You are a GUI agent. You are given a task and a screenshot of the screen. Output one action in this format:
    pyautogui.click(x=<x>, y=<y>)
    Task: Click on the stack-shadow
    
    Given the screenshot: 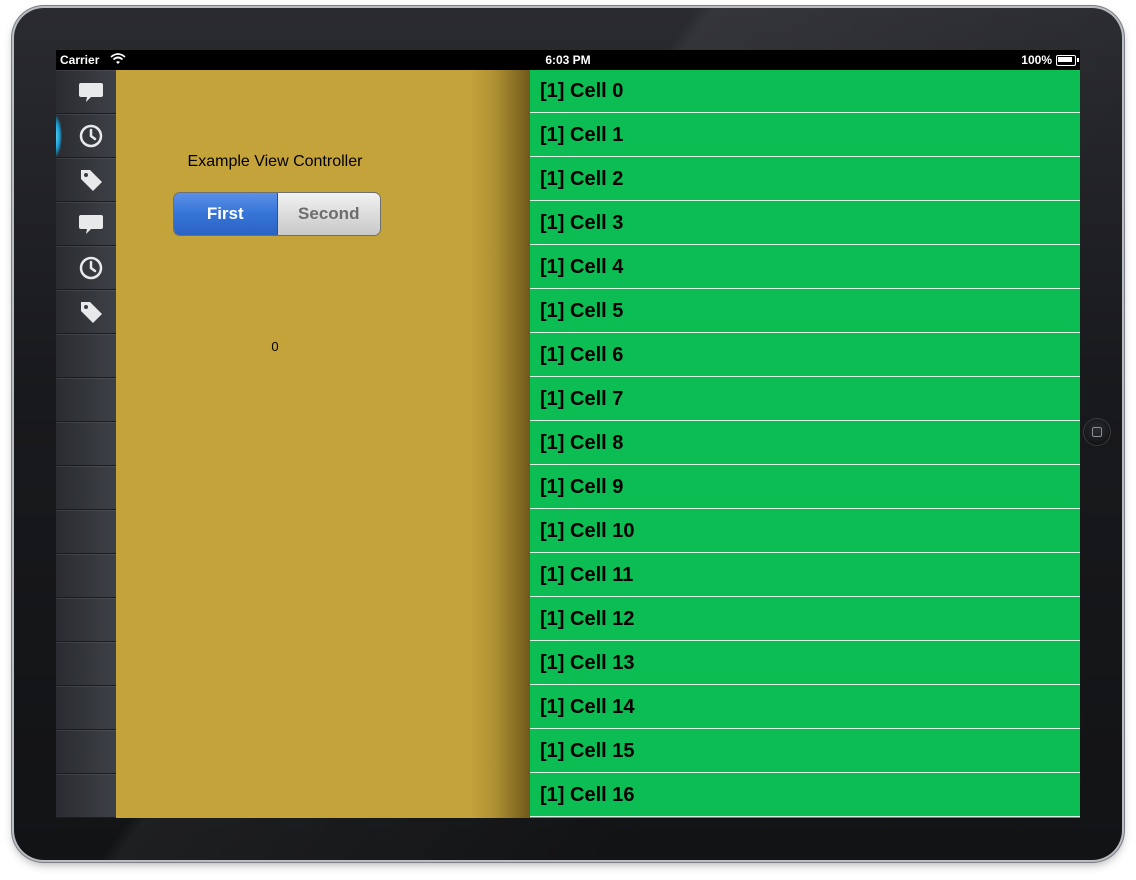 What is the action you would take?
    pyautogui.click(x=500, y=444)
    